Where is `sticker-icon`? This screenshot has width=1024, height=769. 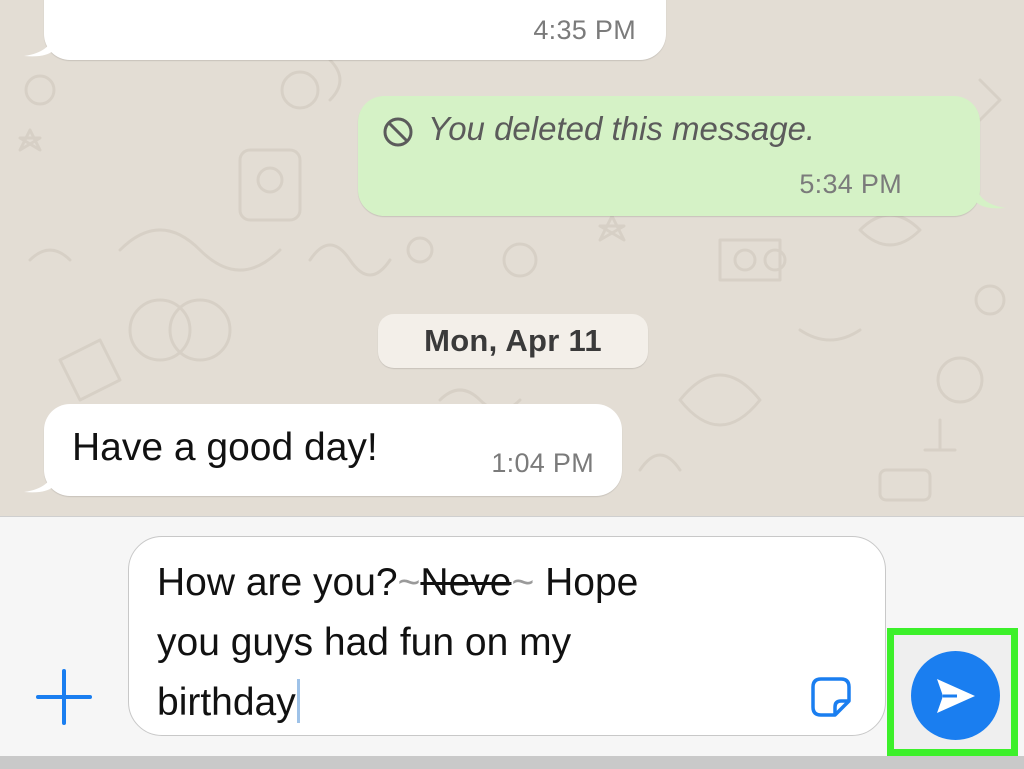 sticker-icon is located at coordinates (831, 697).